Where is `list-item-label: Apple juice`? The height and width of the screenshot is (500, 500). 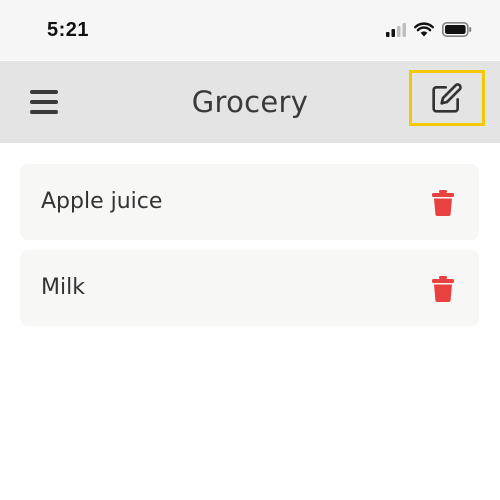
list-item-label: Apple juice is located at coordinates (102, 201).